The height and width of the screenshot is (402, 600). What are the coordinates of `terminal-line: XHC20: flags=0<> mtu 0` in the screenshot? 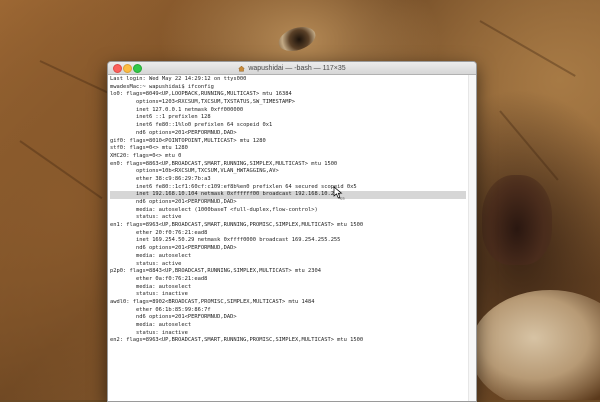 It's located at (146, 155).